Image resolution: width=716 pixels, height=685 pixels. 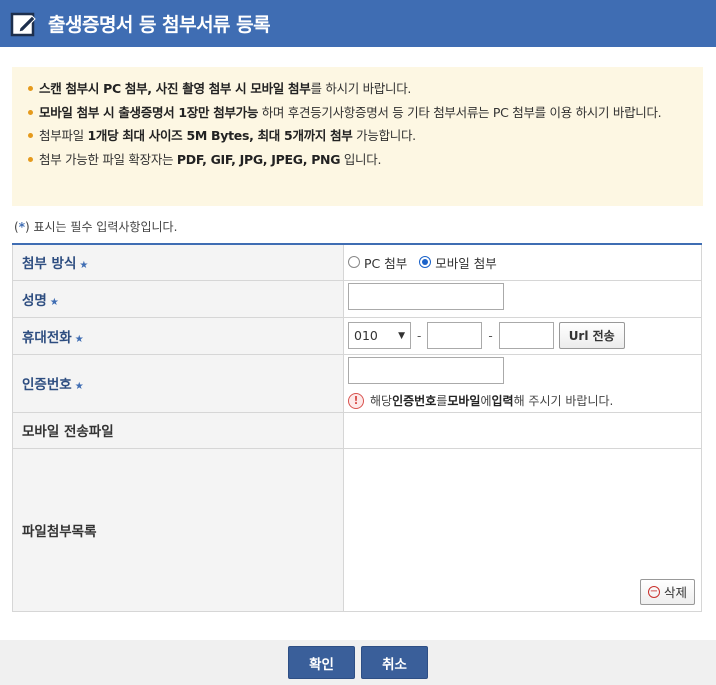 What do you see at coordinates (358, 23) in the screenshot?
I see `page-header: 출생증명서 등 첨부서류 등록` at bounding box center [358, 23].